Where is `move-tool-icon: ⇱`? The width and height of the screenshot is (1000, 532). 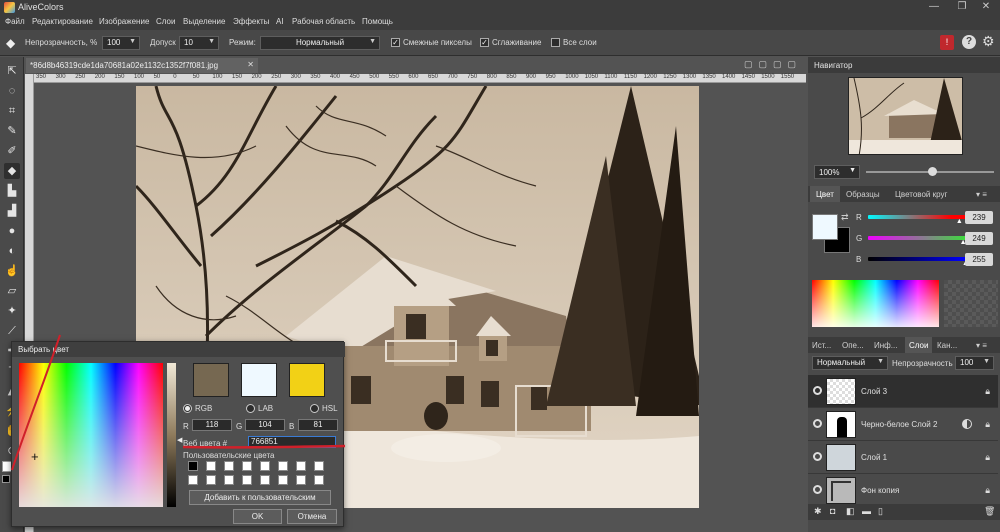
move-tool-icon: ⇱ is located at coordinates (12, 71).